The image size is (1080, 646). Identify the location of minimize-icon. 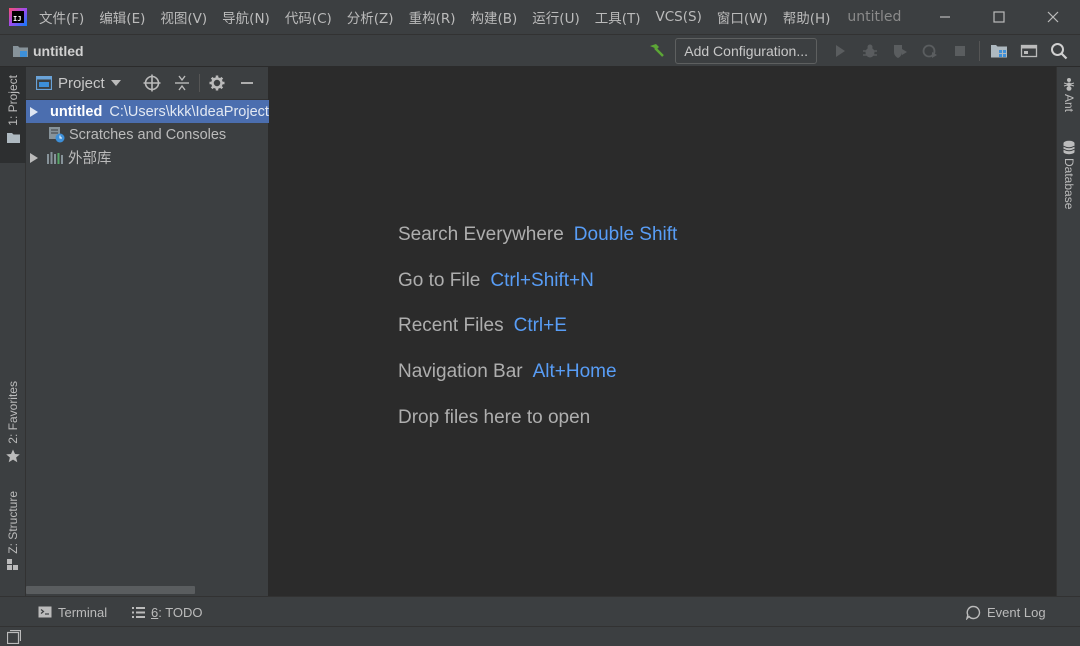
(945, 17).